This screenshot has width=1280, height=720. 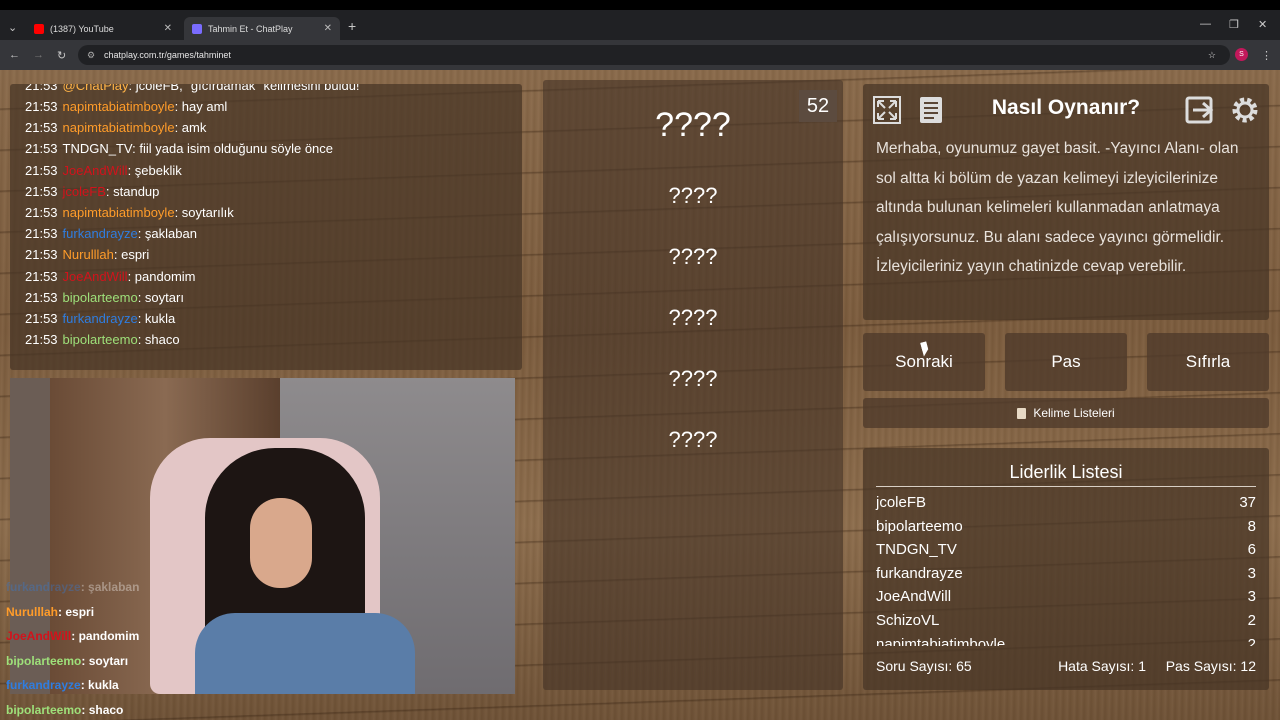 I want to click on pass-count: Pas Sayısı: 12, so click(x=1210, y=666).